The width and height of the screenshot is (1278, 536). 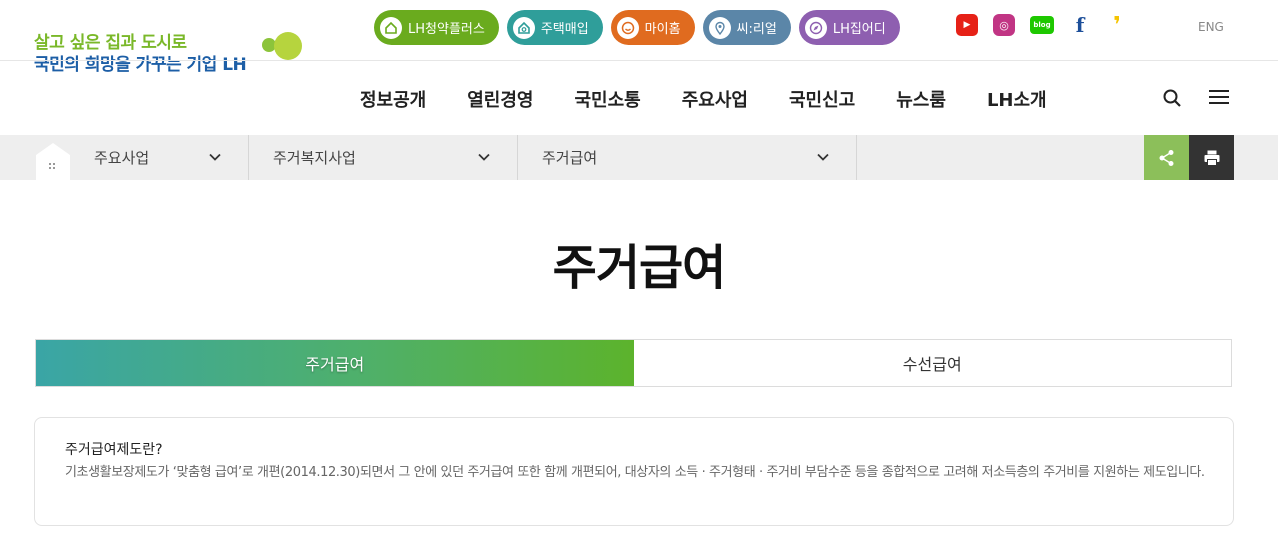 I want to click on nav-item-info-disclosure: 정보공개, so click(x=393, y=99).